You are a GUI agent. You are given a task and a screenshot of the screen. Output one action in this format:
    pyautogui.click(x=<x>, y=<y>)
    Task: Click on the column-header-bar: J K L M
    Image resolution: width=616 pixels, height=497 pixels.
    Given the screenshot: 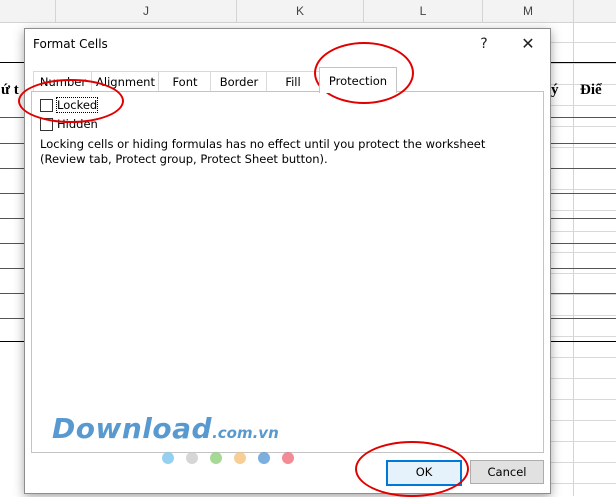 What is the action you would take?
    pyautogui.click(x=308, y=11)
    